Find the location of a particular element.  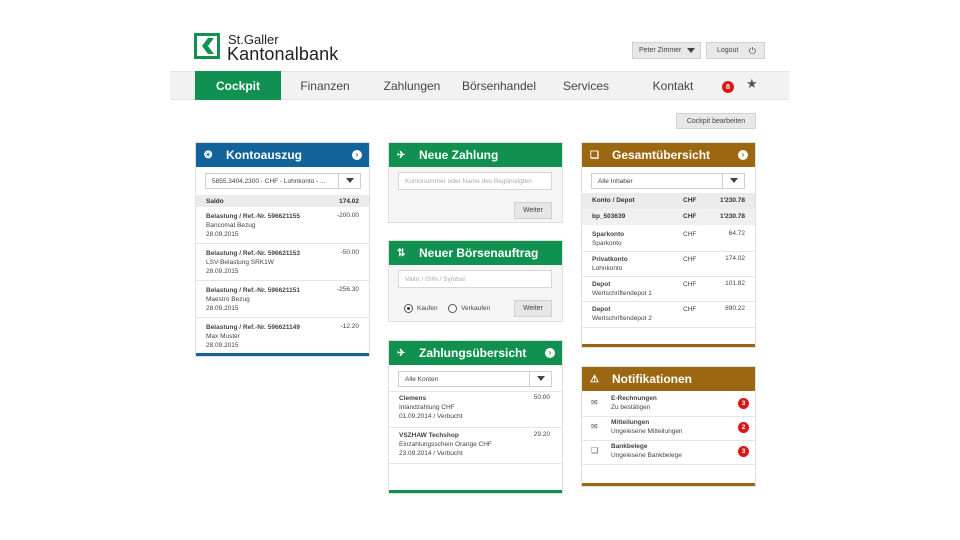

notifikationen-header: ⚠ Notifikationen is located at coordinates (668, 379).